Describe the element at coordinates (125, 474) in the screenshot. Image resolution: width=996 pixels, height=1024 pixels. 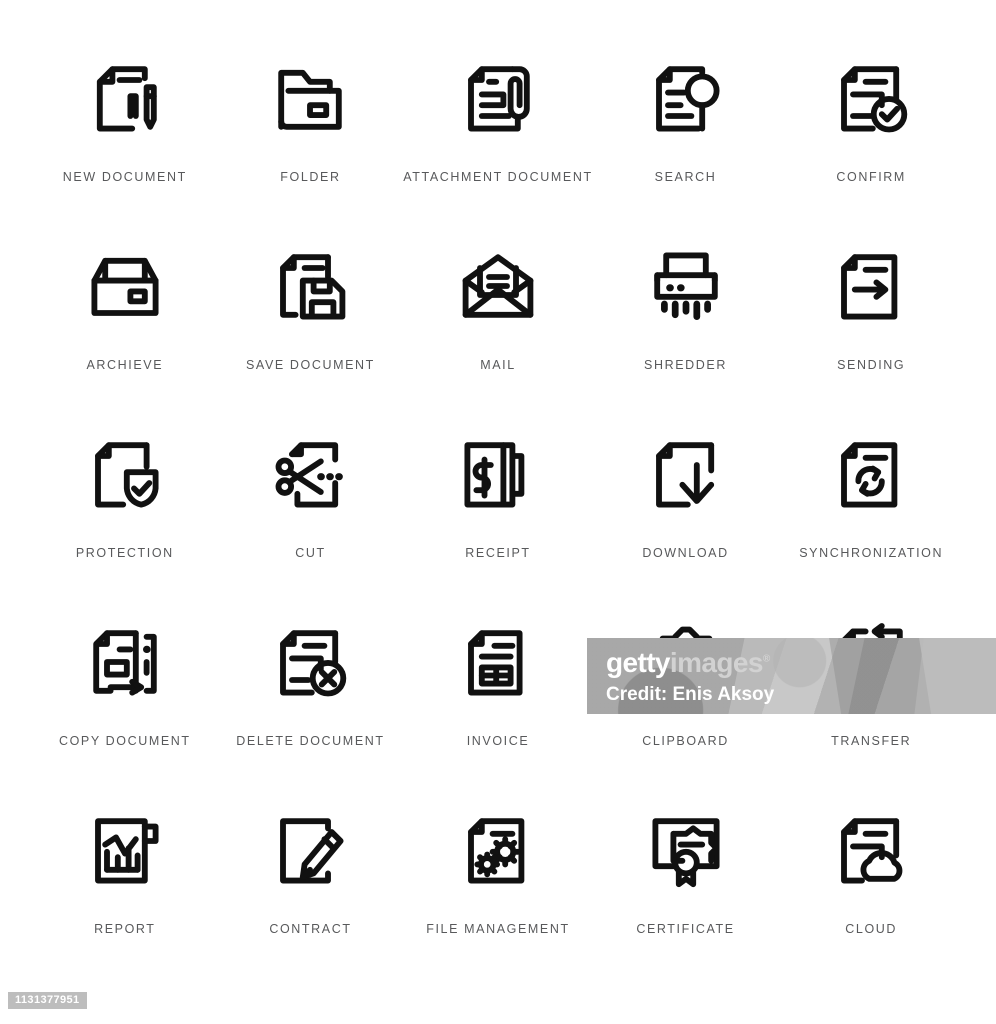
I see `protection-shield-document-icon` at that location.